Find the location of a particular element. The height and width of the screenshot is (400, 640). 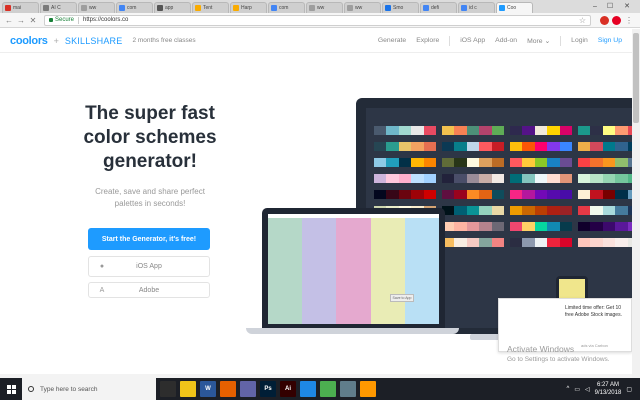

network-icon: ▭ is located at coordinates (577, 389).